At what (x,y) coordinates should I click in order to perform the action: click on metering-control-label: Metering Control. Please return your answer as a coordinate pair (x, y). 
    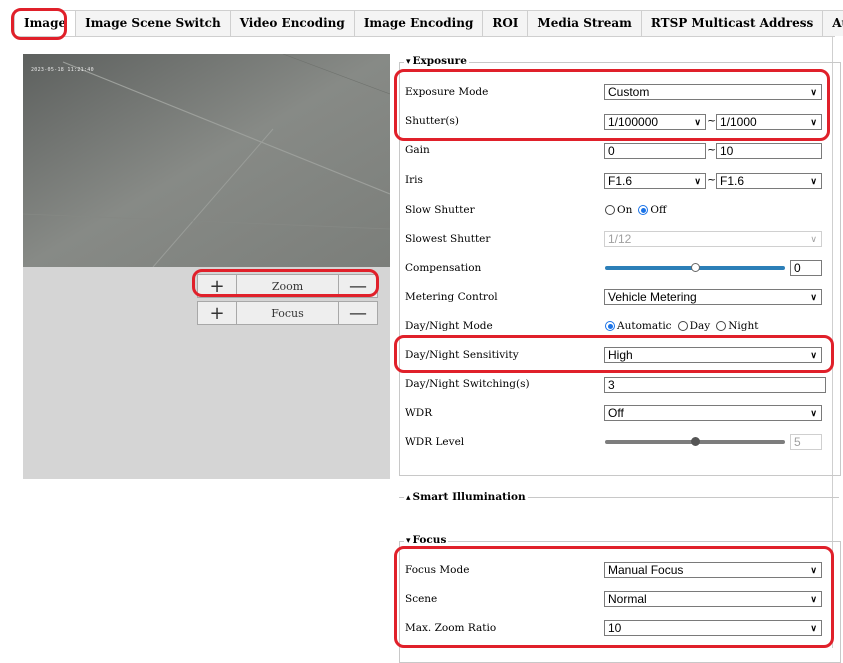
    Looking at the image, I should click on (451, 297).